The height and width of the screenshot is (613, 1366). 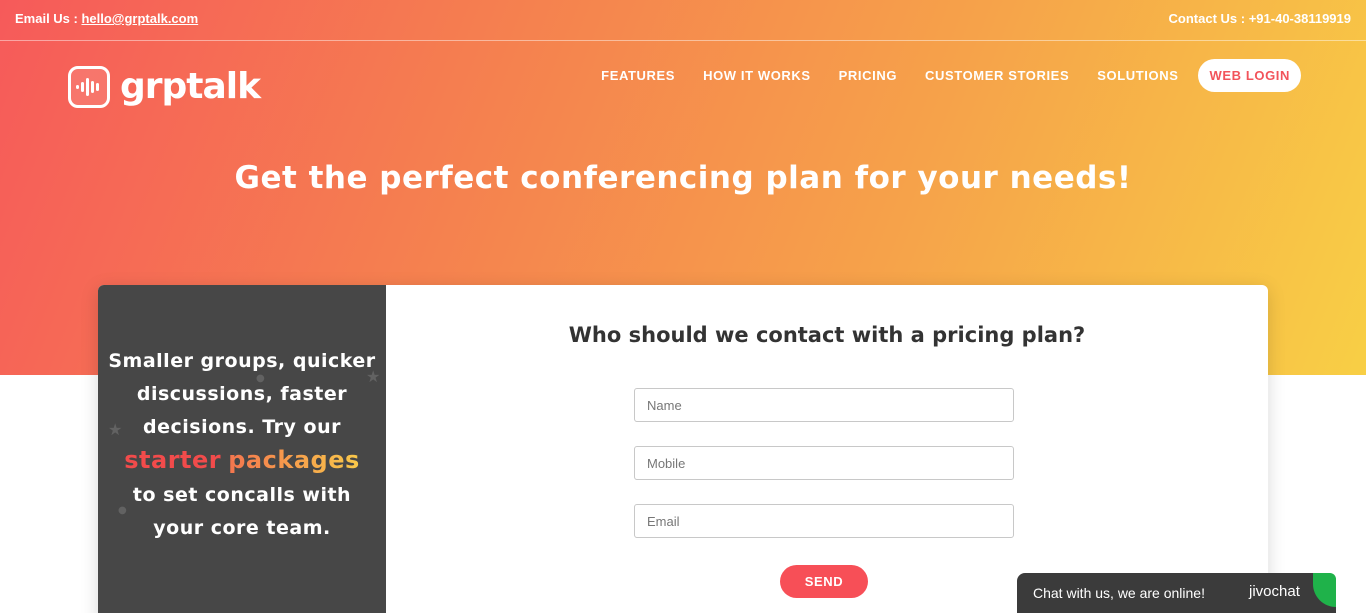 I want to click on contact-info: Contact Us : +91-40-38119919, so click(x=1259, y=18).